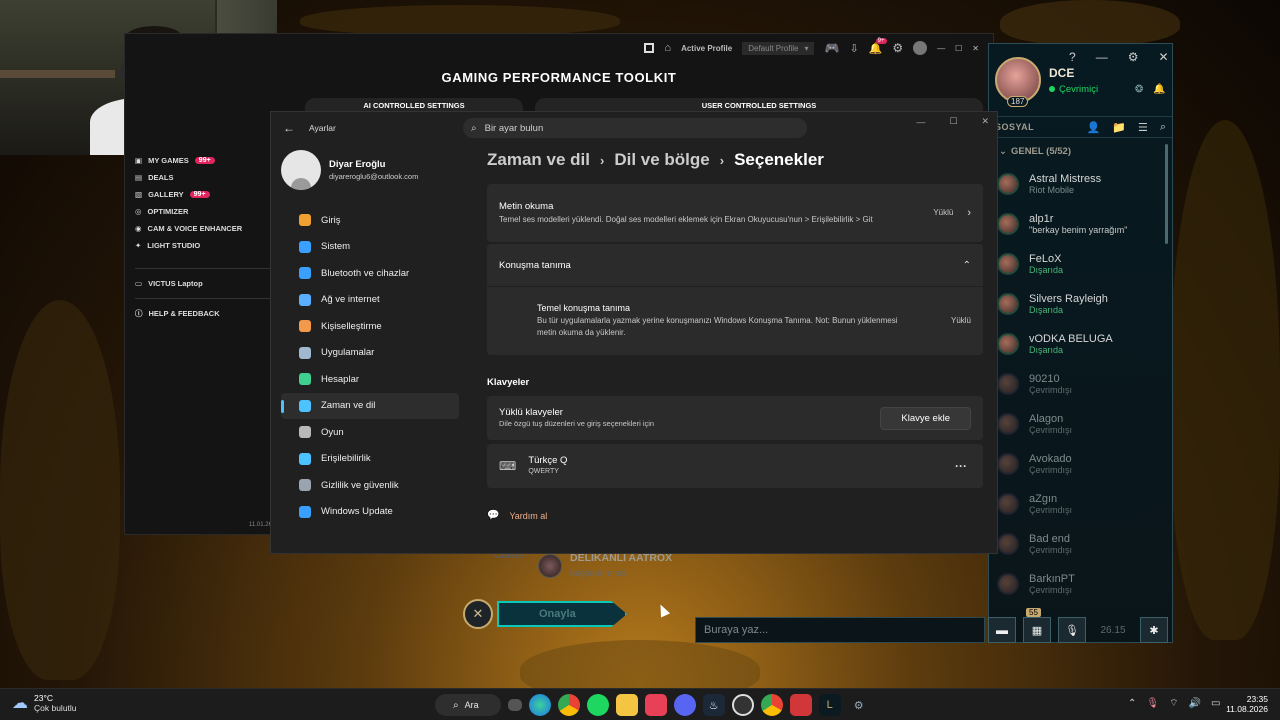 This screenshot has height=720, width=1280. What do you see at coordinates (735, 466) in the screenshot?
I see `keyboard-list-item: ⌨ Türkçe Q QWERTY ···` at bounding box center [735, 466].